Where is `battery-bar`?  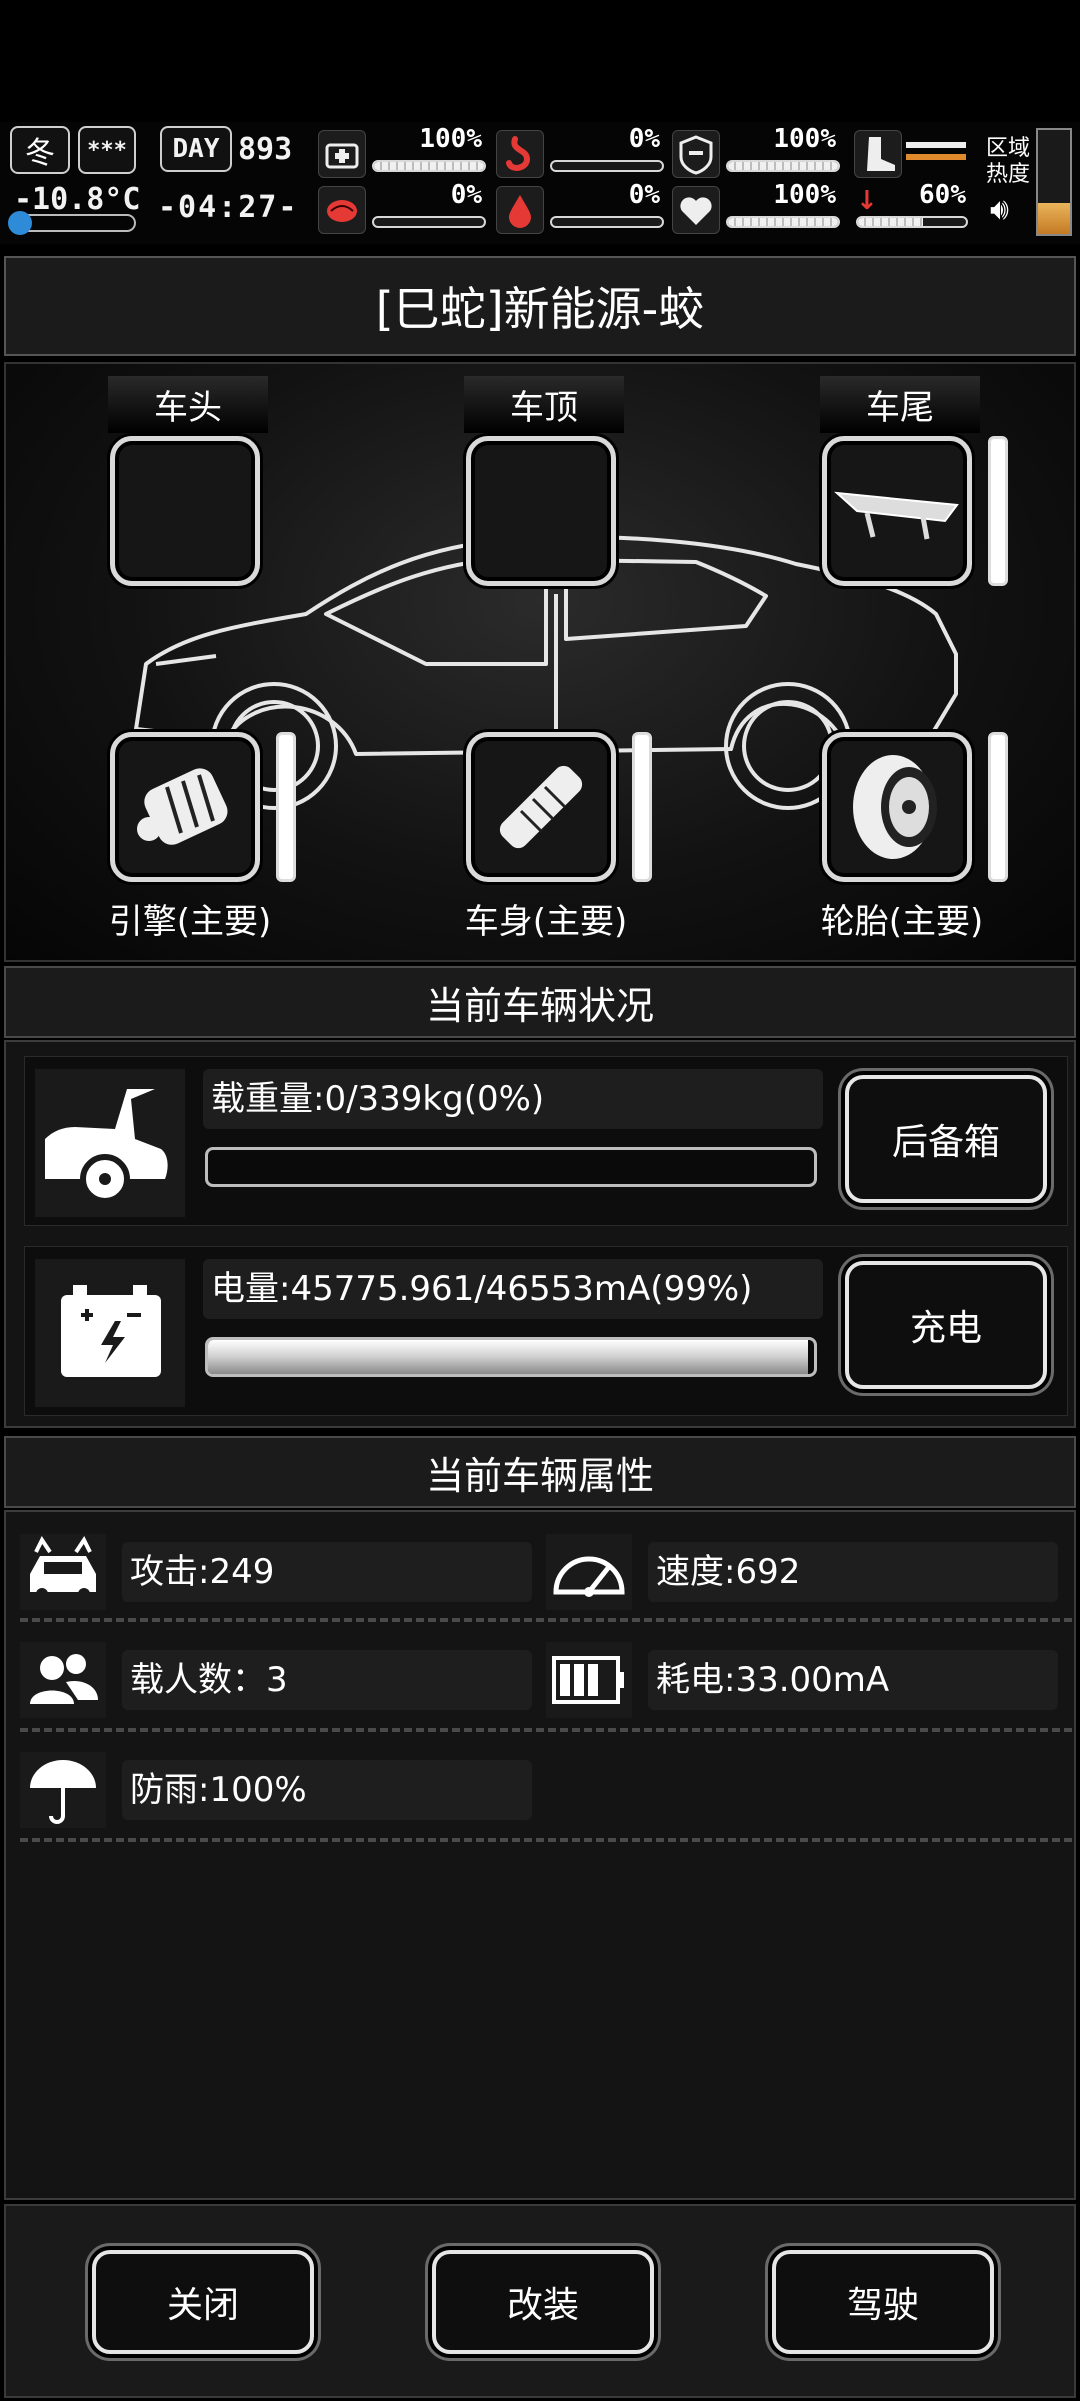 battery-bar is located at coordinates (511, 1357).